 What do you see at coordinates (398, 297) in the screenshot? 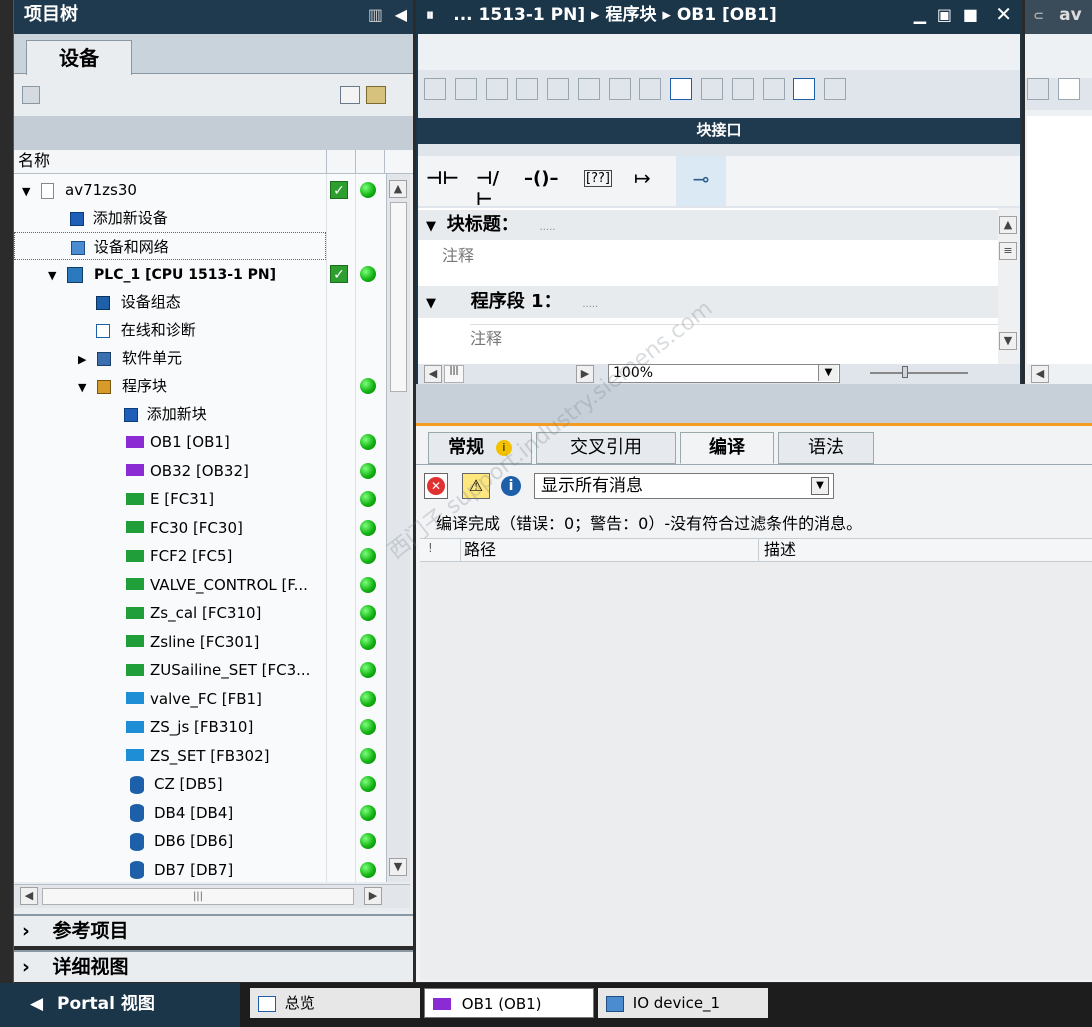
I see `scroll-thumb` at bounding box center [398, 297].